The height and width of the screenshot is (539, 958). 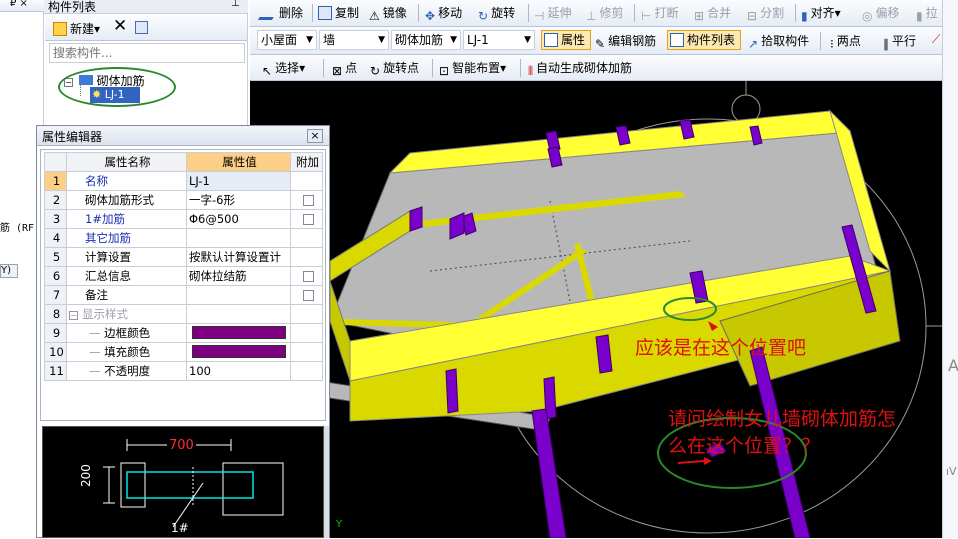 I want to click on type-select: 墙 ▼, so click(x=354, y=40).